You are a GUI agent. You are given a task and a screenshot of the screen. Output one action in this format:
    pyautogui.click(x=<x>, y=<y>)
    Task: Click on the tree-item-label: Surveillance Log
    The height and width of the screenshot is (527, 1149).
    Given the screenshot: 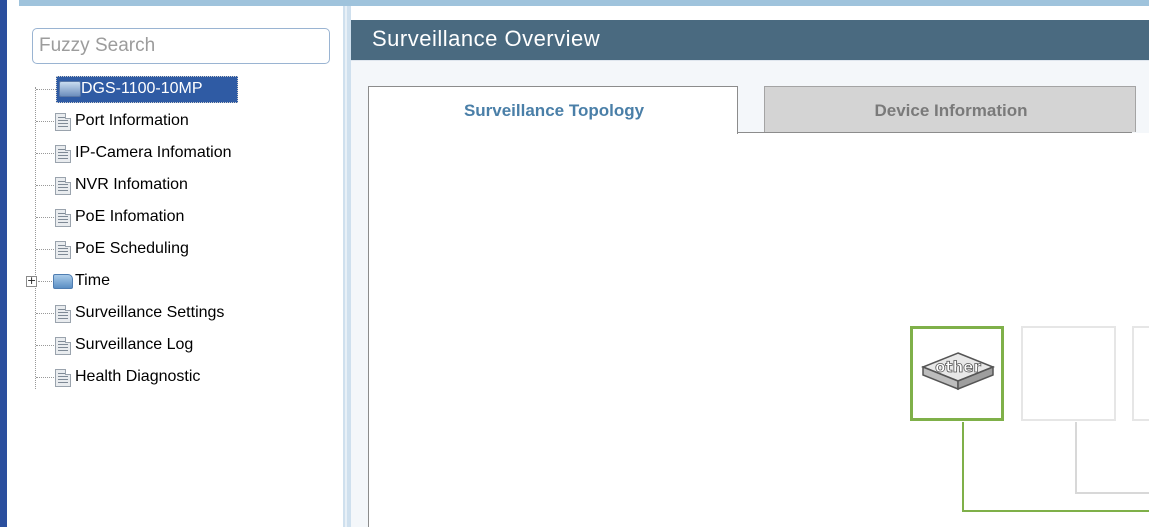 What is the action you would take?
    pyautogui.click(x=134, y=344)
    